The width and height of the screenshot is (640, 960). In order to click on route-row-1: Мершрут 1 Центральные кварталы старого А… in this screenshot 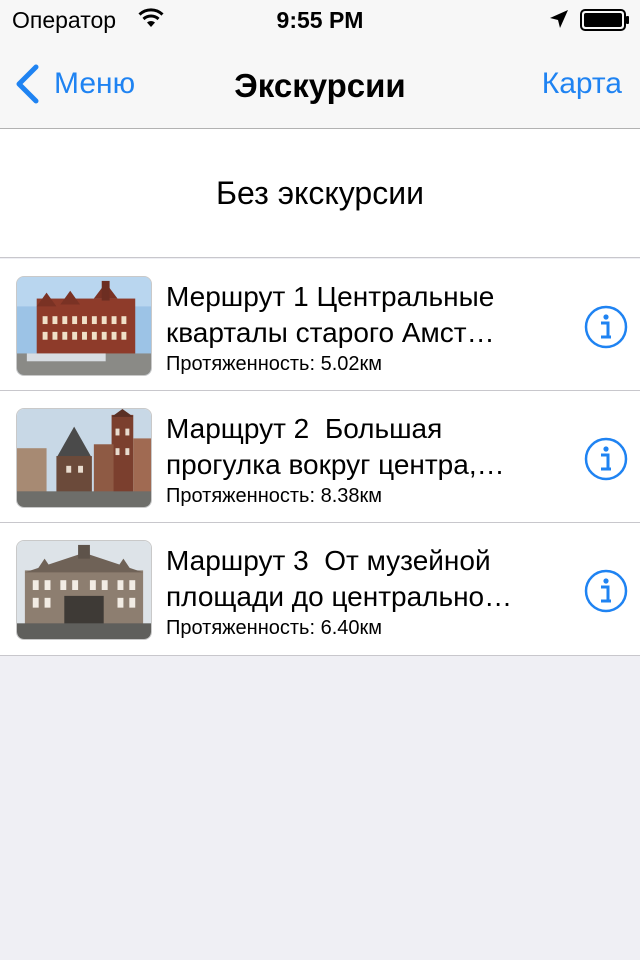, I will do `click(320, 325)`.